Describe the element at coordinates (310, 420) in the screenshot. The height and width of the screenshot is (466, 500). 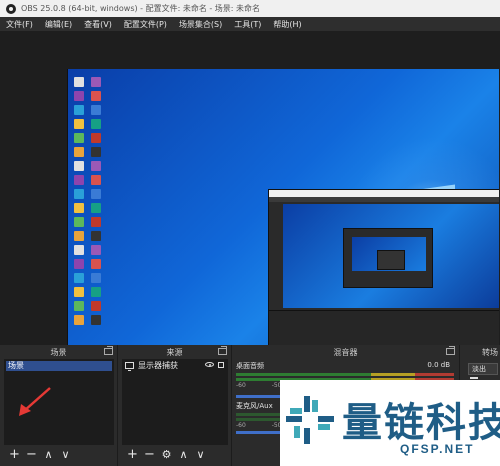
I see `brand-logo-icon` at that location.